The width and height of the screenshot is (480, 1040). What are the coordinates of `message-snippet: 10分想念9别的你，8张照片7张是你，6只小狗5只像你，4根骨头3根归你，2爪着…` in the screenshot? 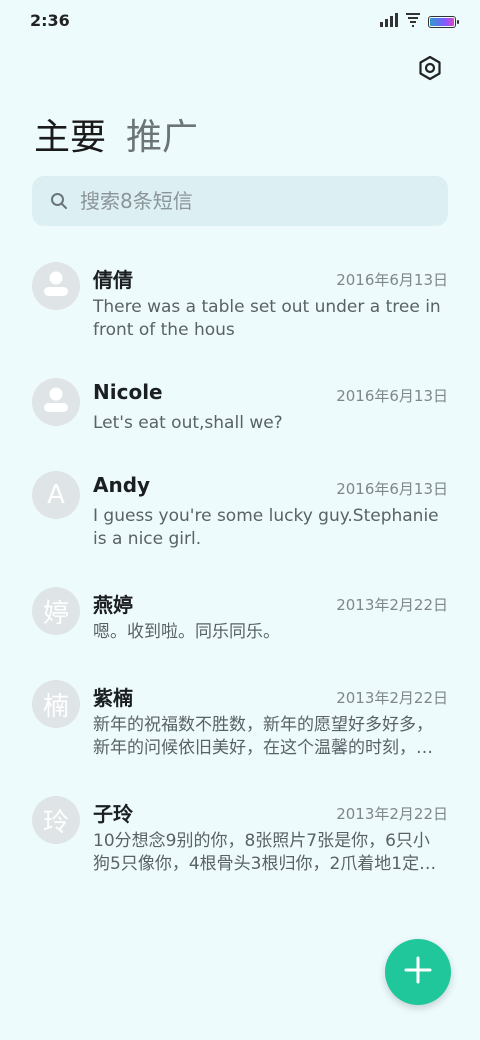 It's located at (265, 852).